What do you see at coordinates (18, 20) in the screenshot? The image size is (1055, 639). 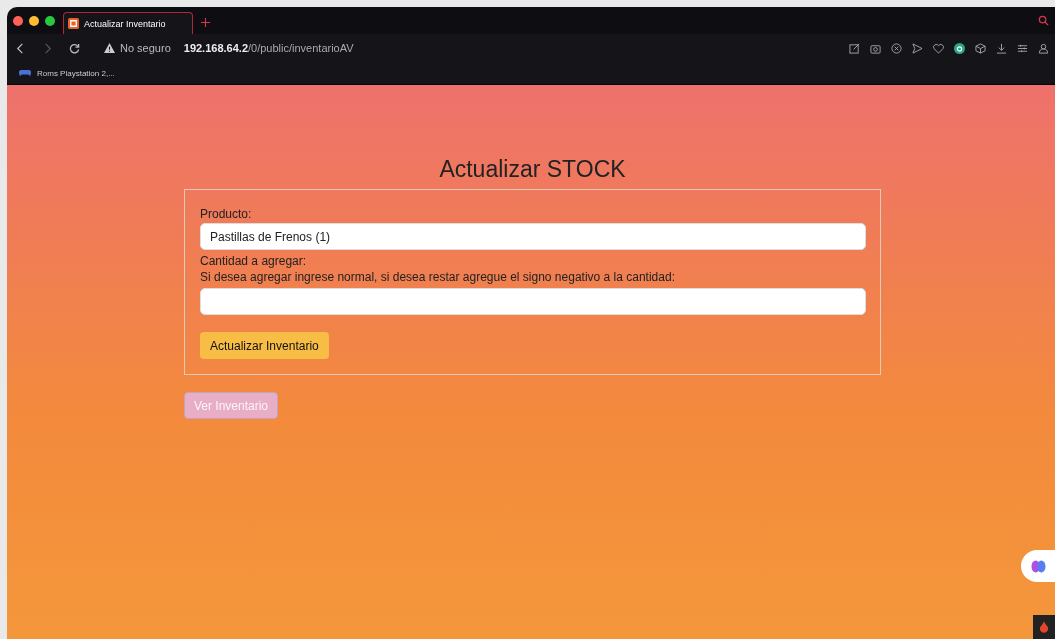 I see `close-window-button` at bounding box center [18, 20].